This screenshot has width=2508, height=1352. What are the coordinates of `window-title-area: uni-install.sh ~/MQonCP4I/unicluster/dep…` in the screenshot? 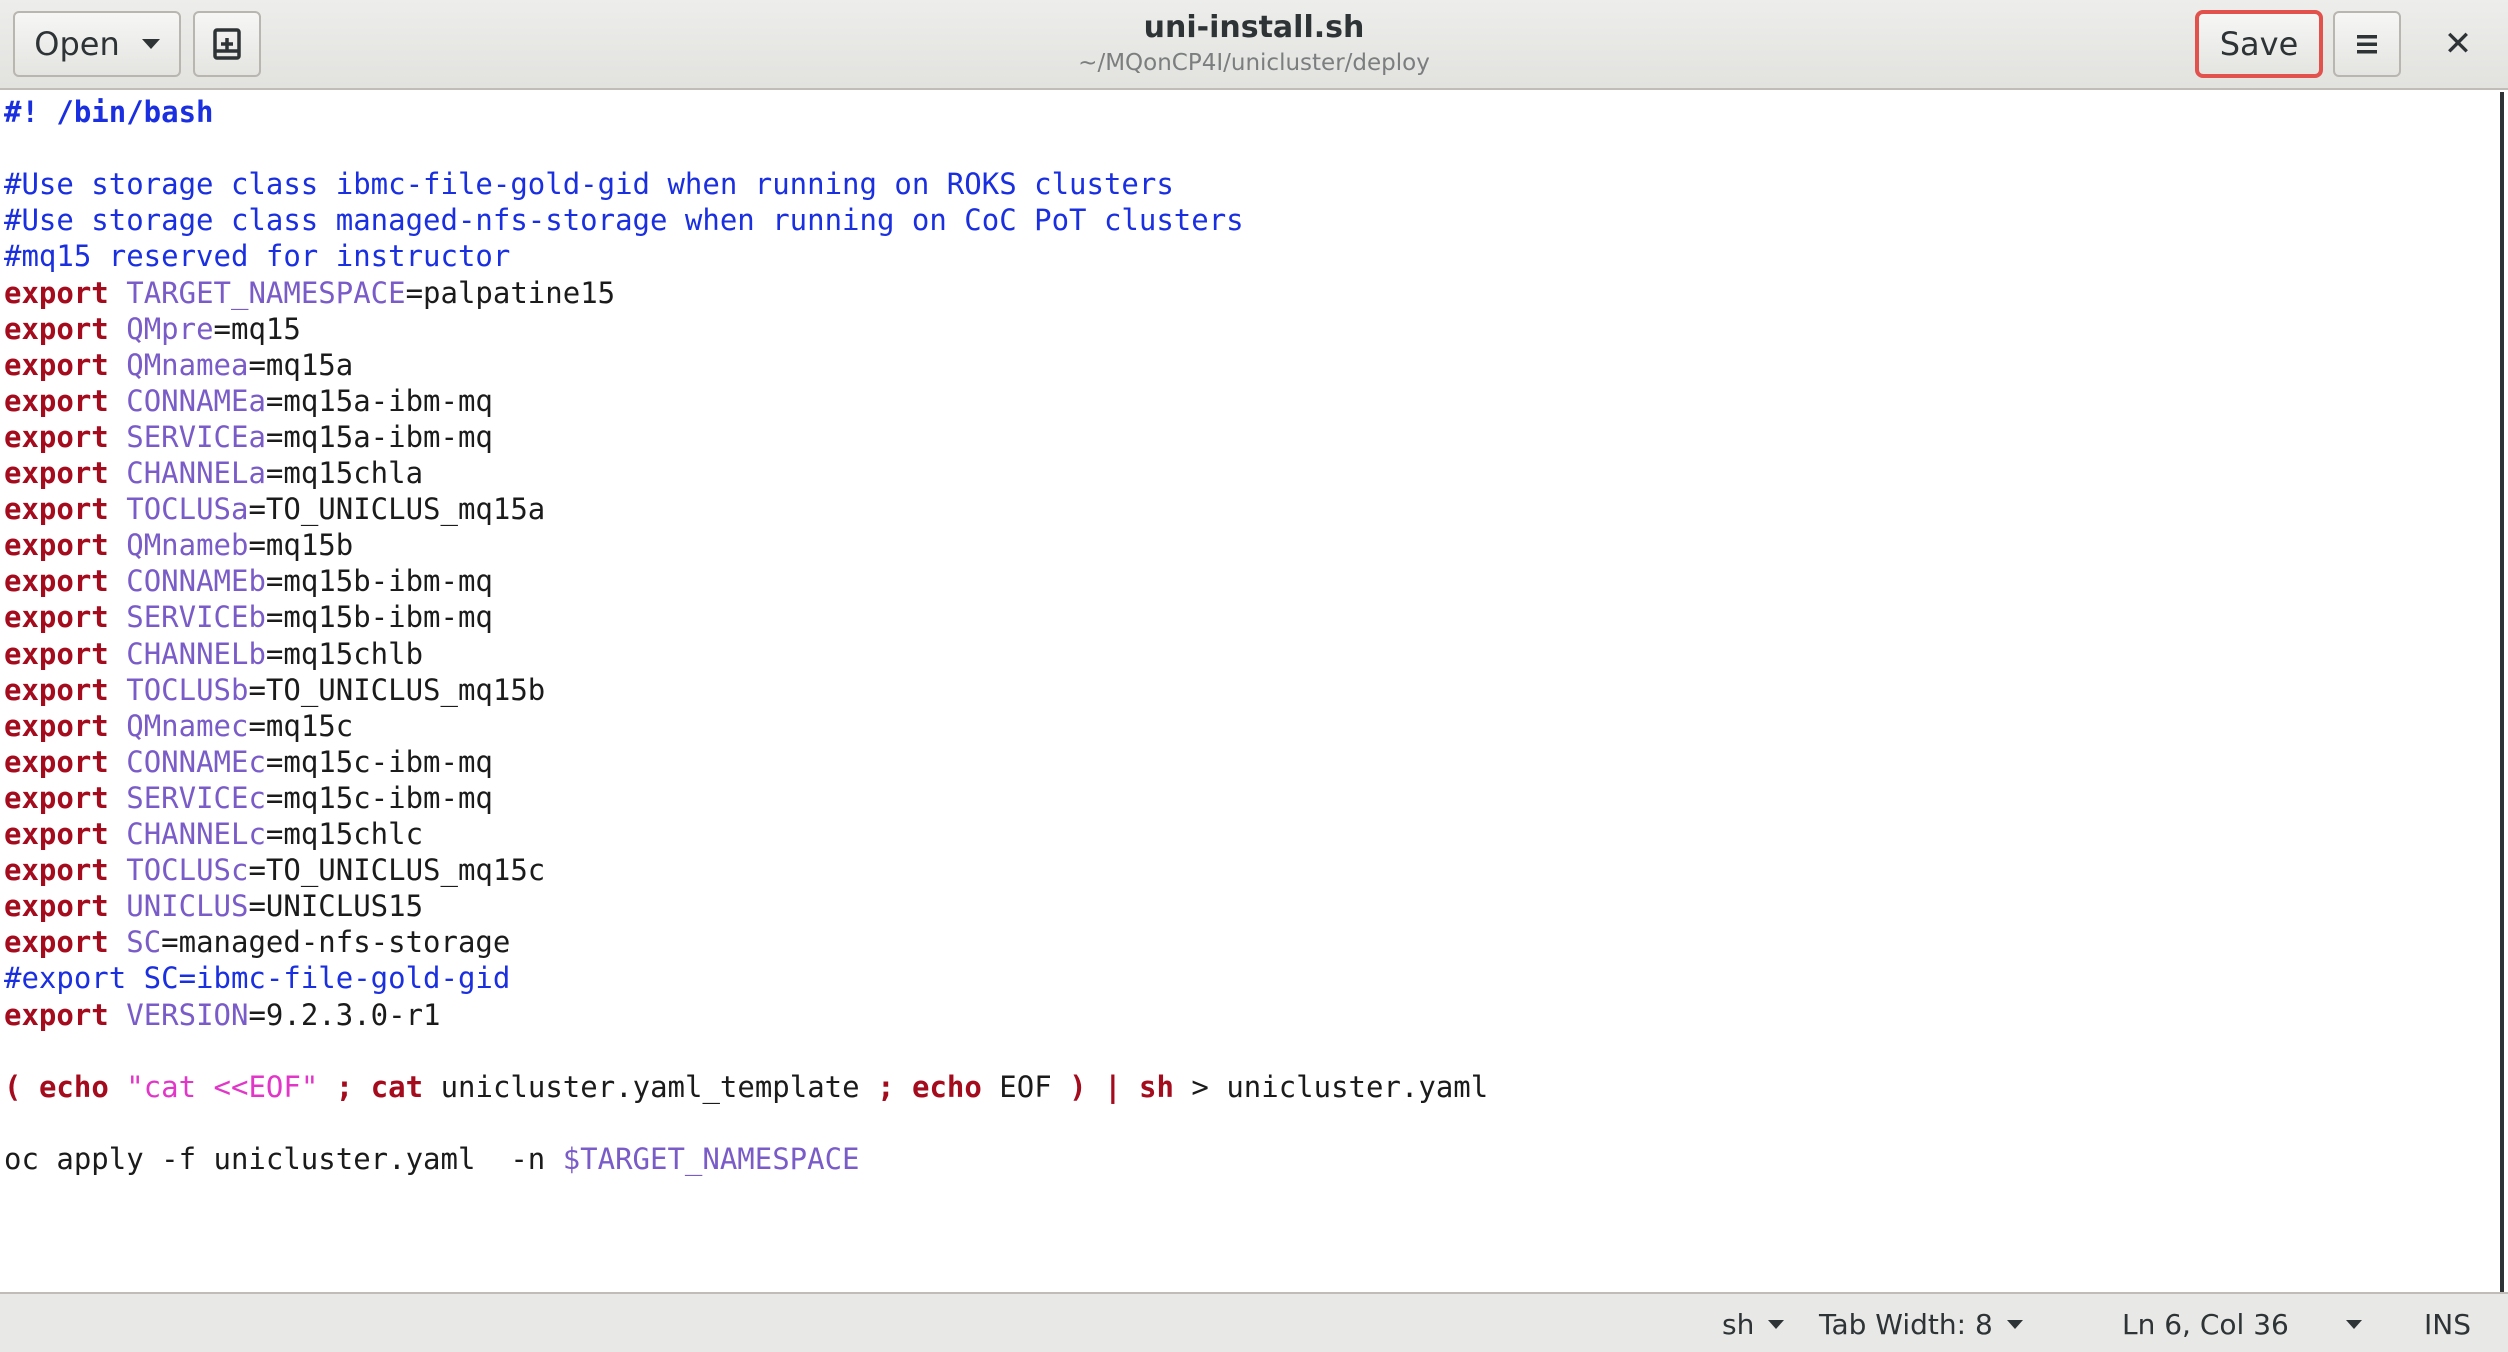 It's located at (1254, 43).